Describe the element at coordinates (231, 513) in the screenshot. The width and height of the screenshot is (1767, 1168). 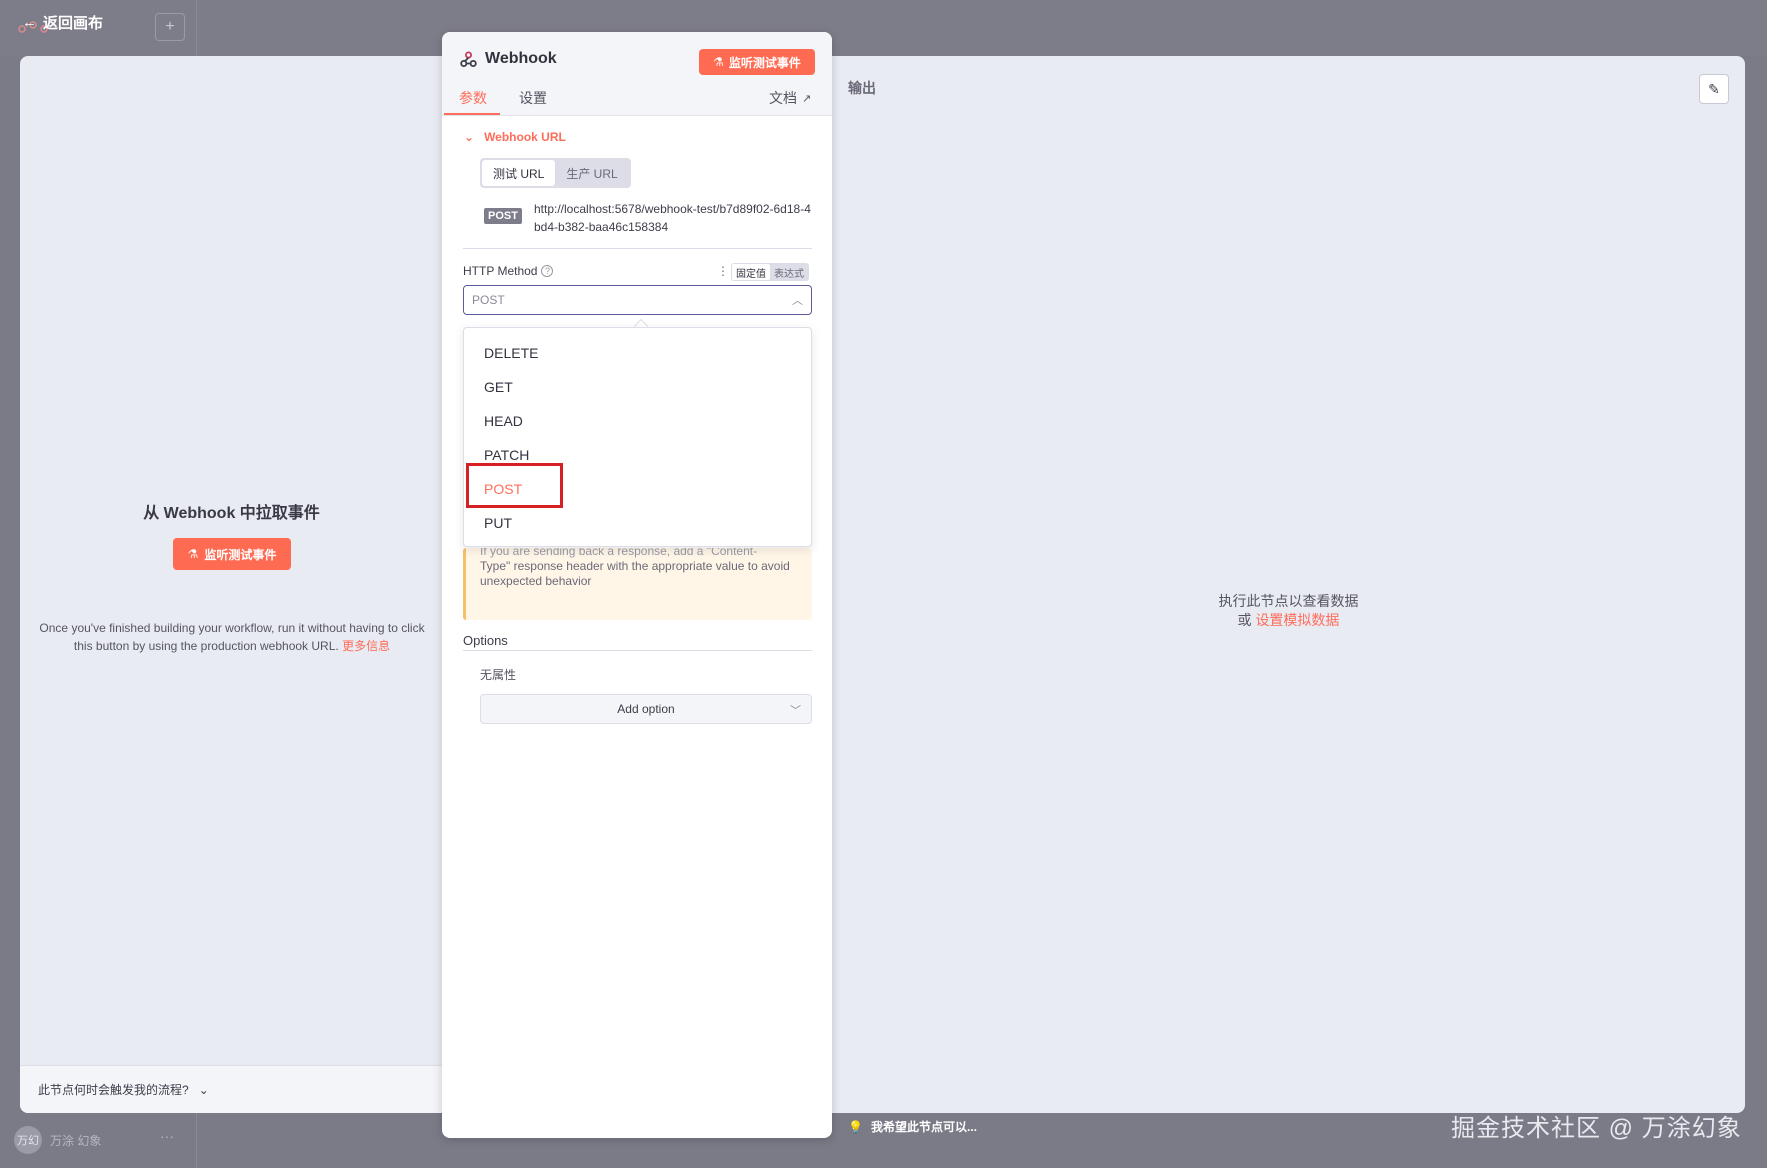
I see `pull-events-title: 从 Webhook 中拉取事件` at that location.